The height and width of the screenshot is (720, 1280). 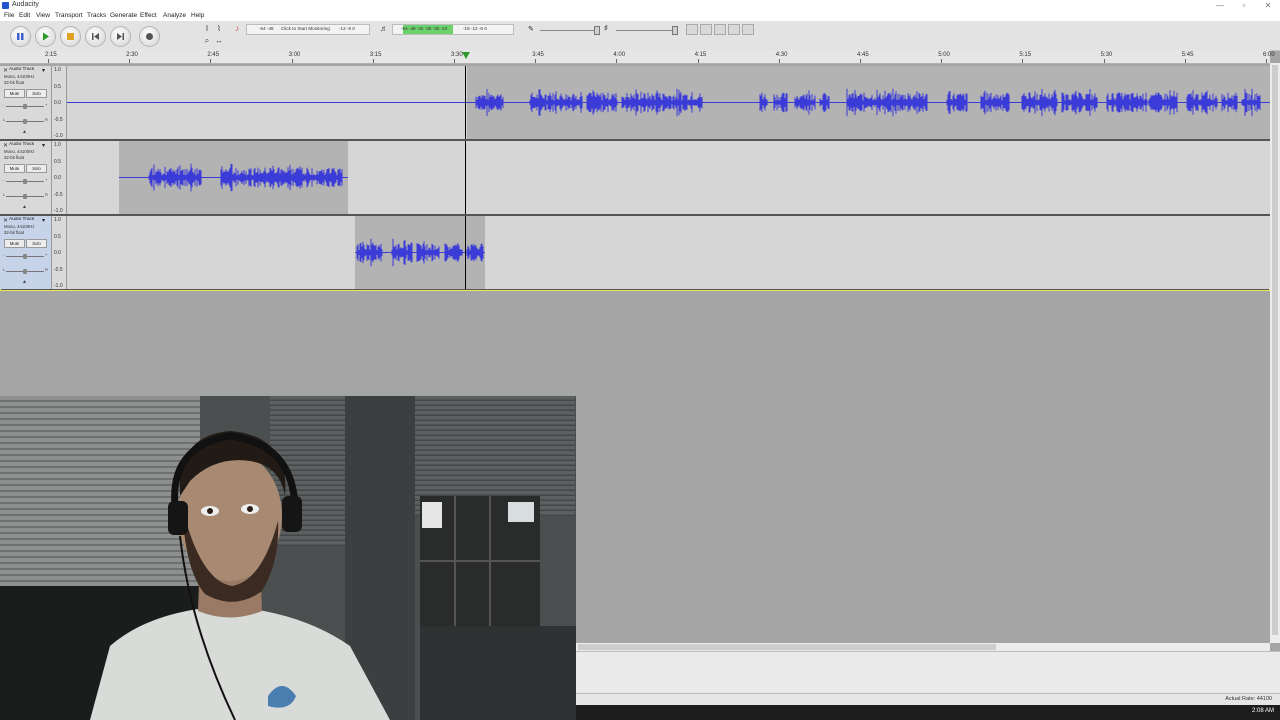 I want to click on record-button, so click(x=149, y=36).